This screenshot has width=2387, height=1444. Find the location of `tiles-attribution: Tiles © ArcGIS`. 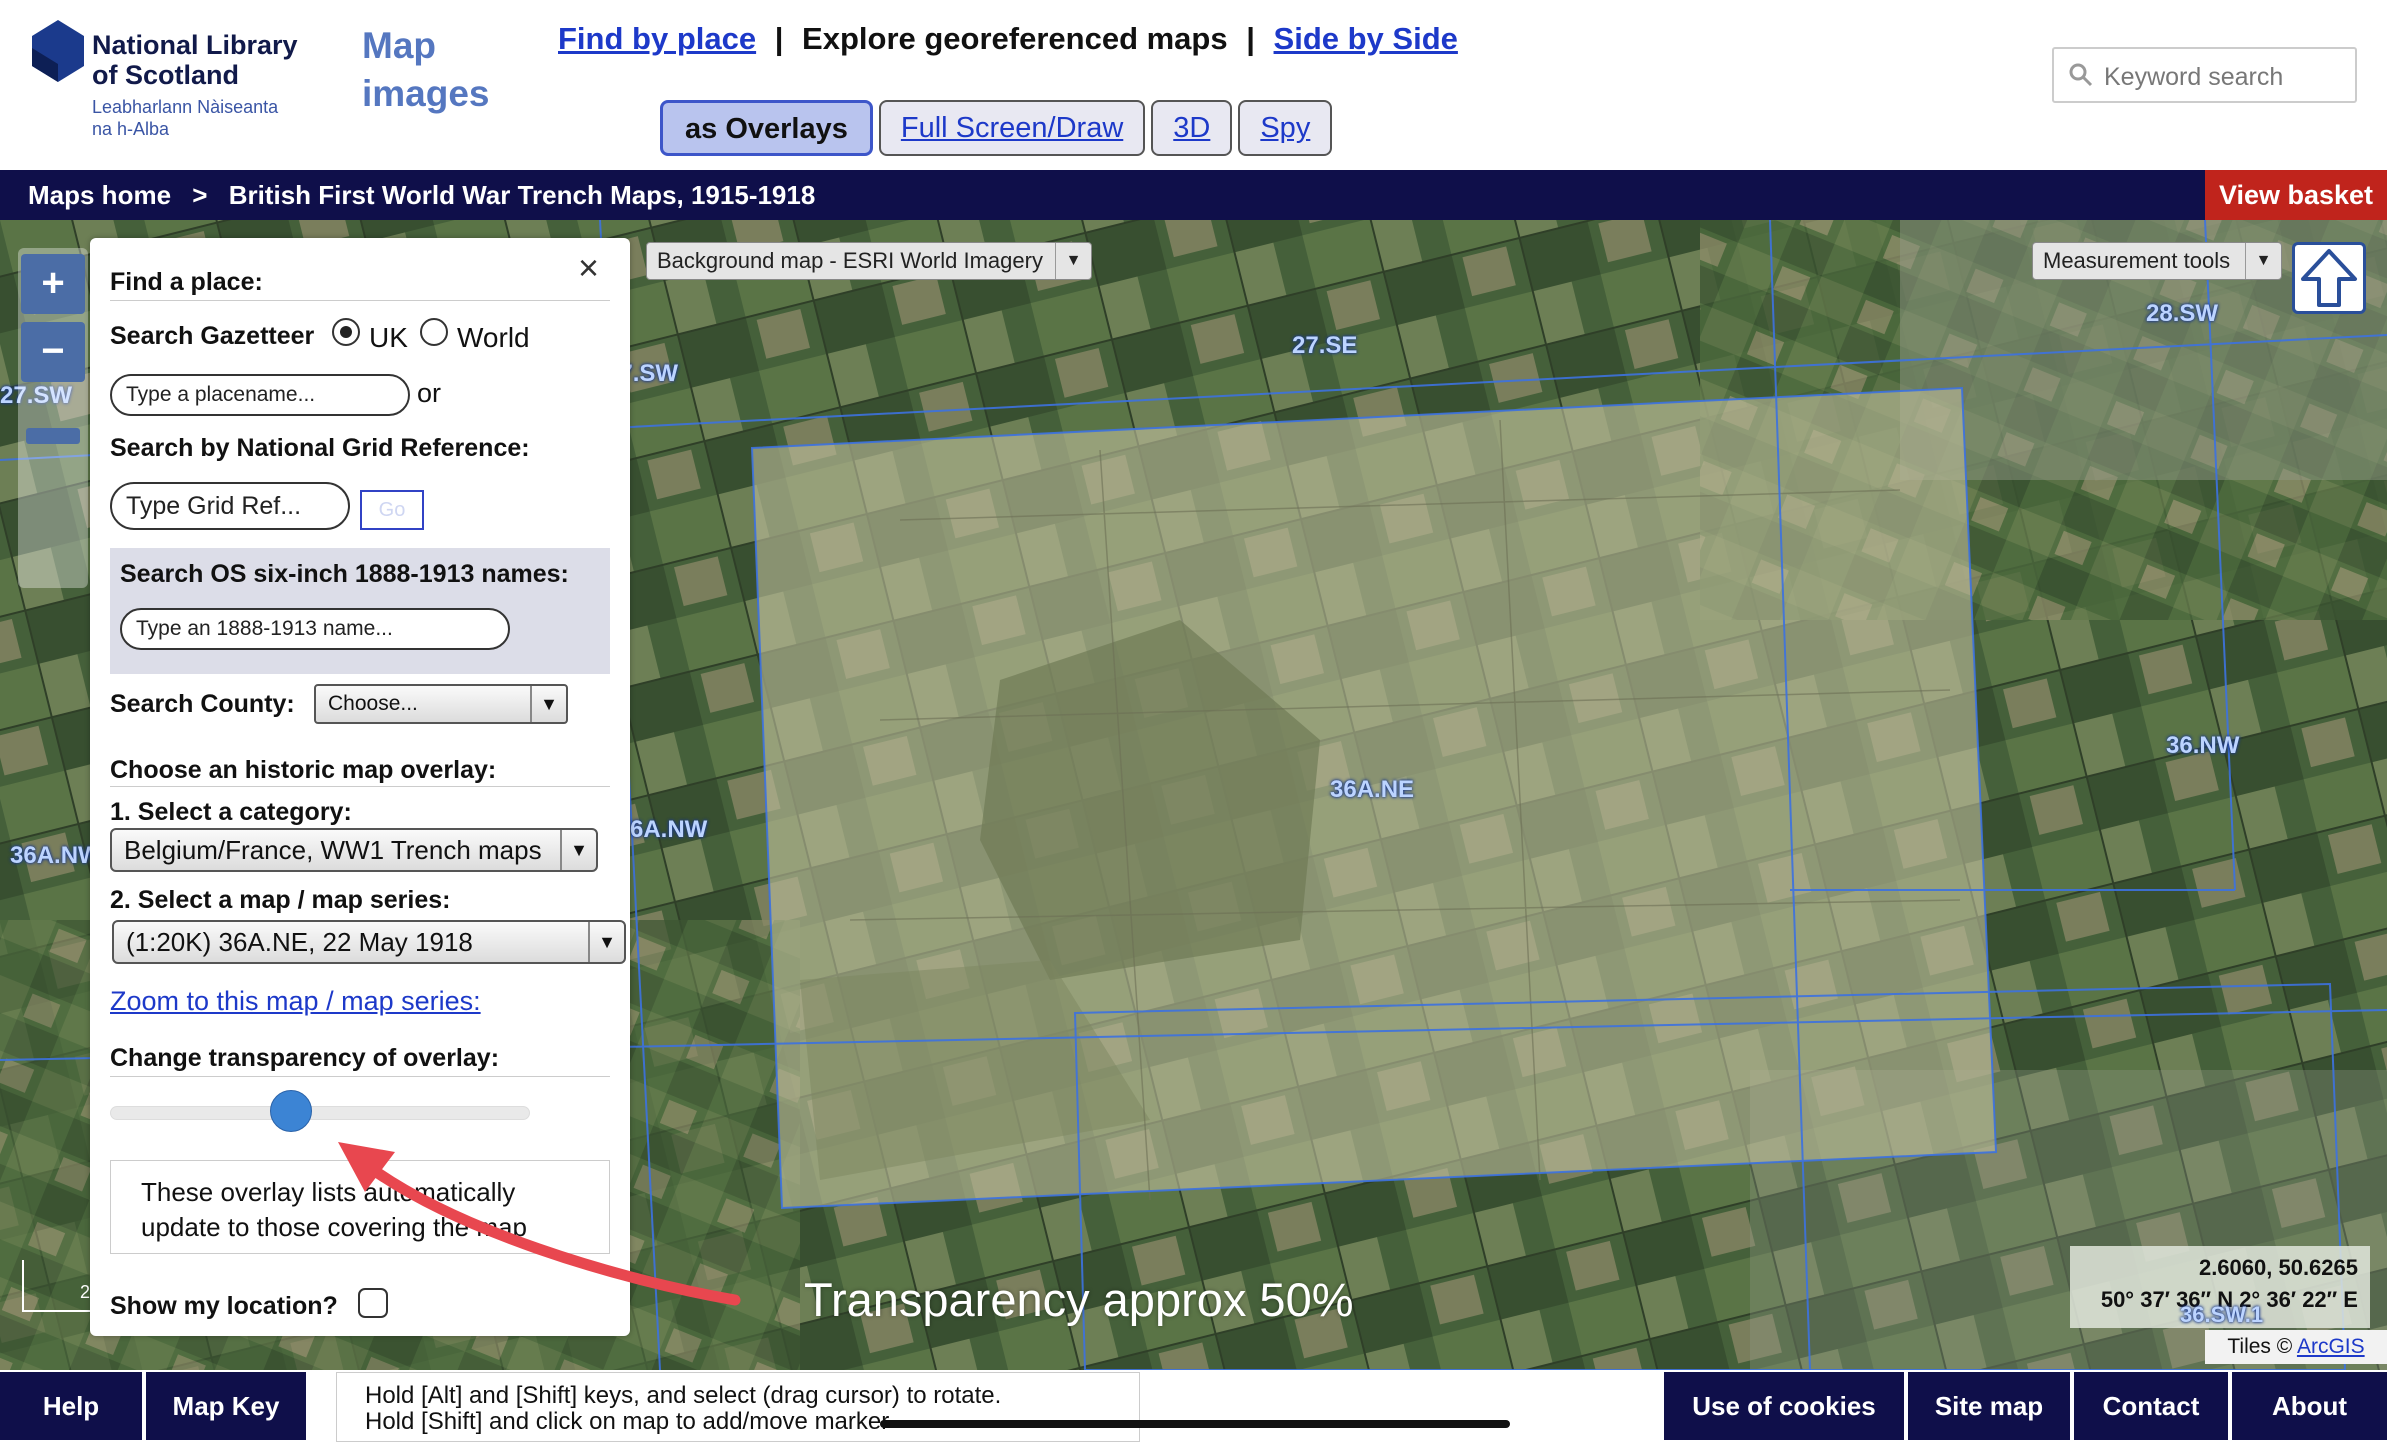

tiles-attribution: Tiles © ArcGIS is located at coordinates (2296, 1347).